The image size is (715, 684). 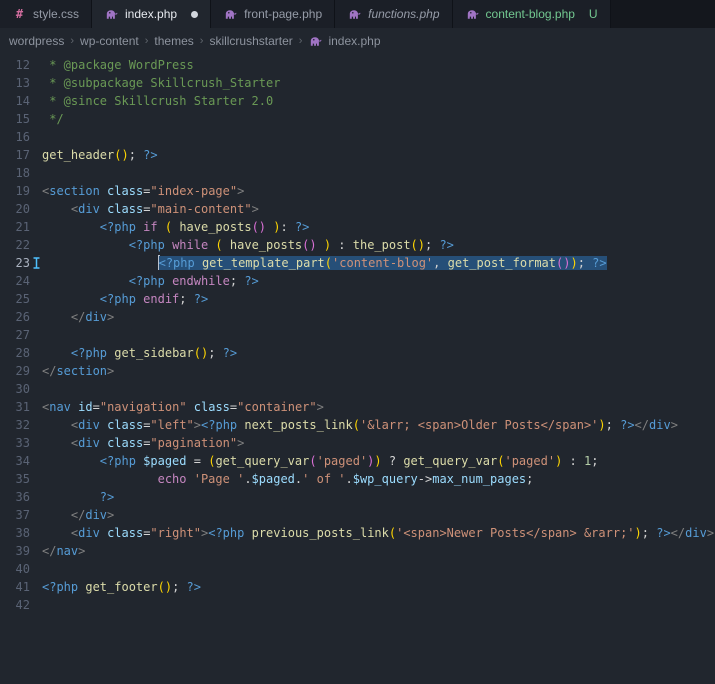 I want to click on code-token: $wp_query, so click(x=385, y=479).